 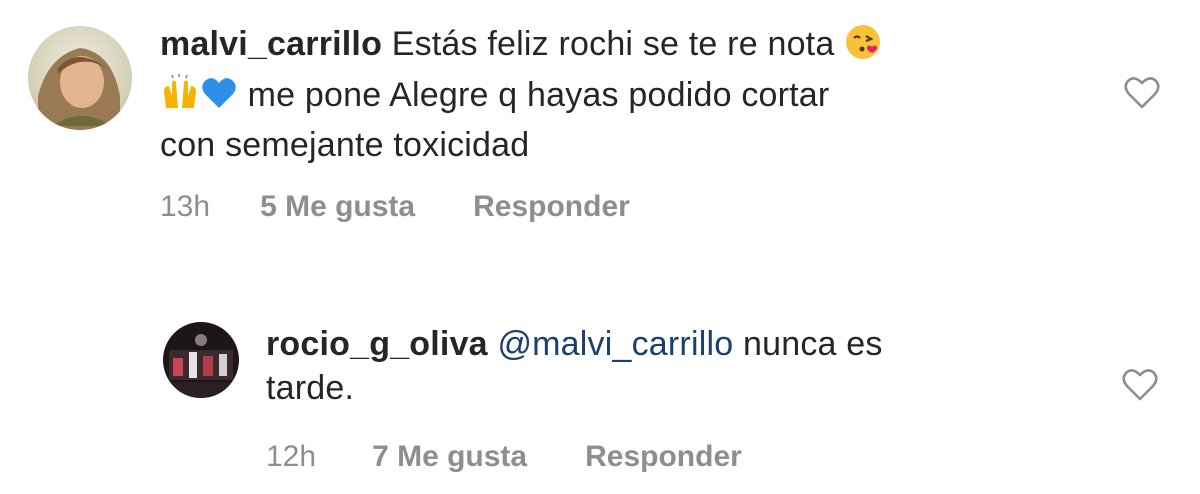 What do you see at coordinates (613, 44) in the screenshot?
I see `comment-1-text-line1: Estás feliz rochi se te re nota` at bounding box center [613, 44].